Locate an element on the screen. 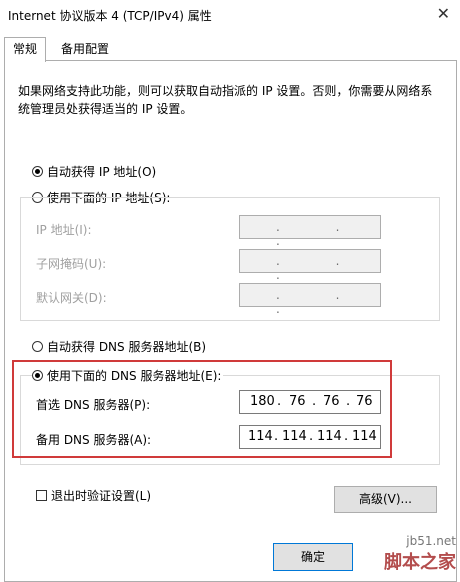 The height and width of the screenshot is (582, 460). subnet-mask-field: . . . is located at coordinates (310, 265).